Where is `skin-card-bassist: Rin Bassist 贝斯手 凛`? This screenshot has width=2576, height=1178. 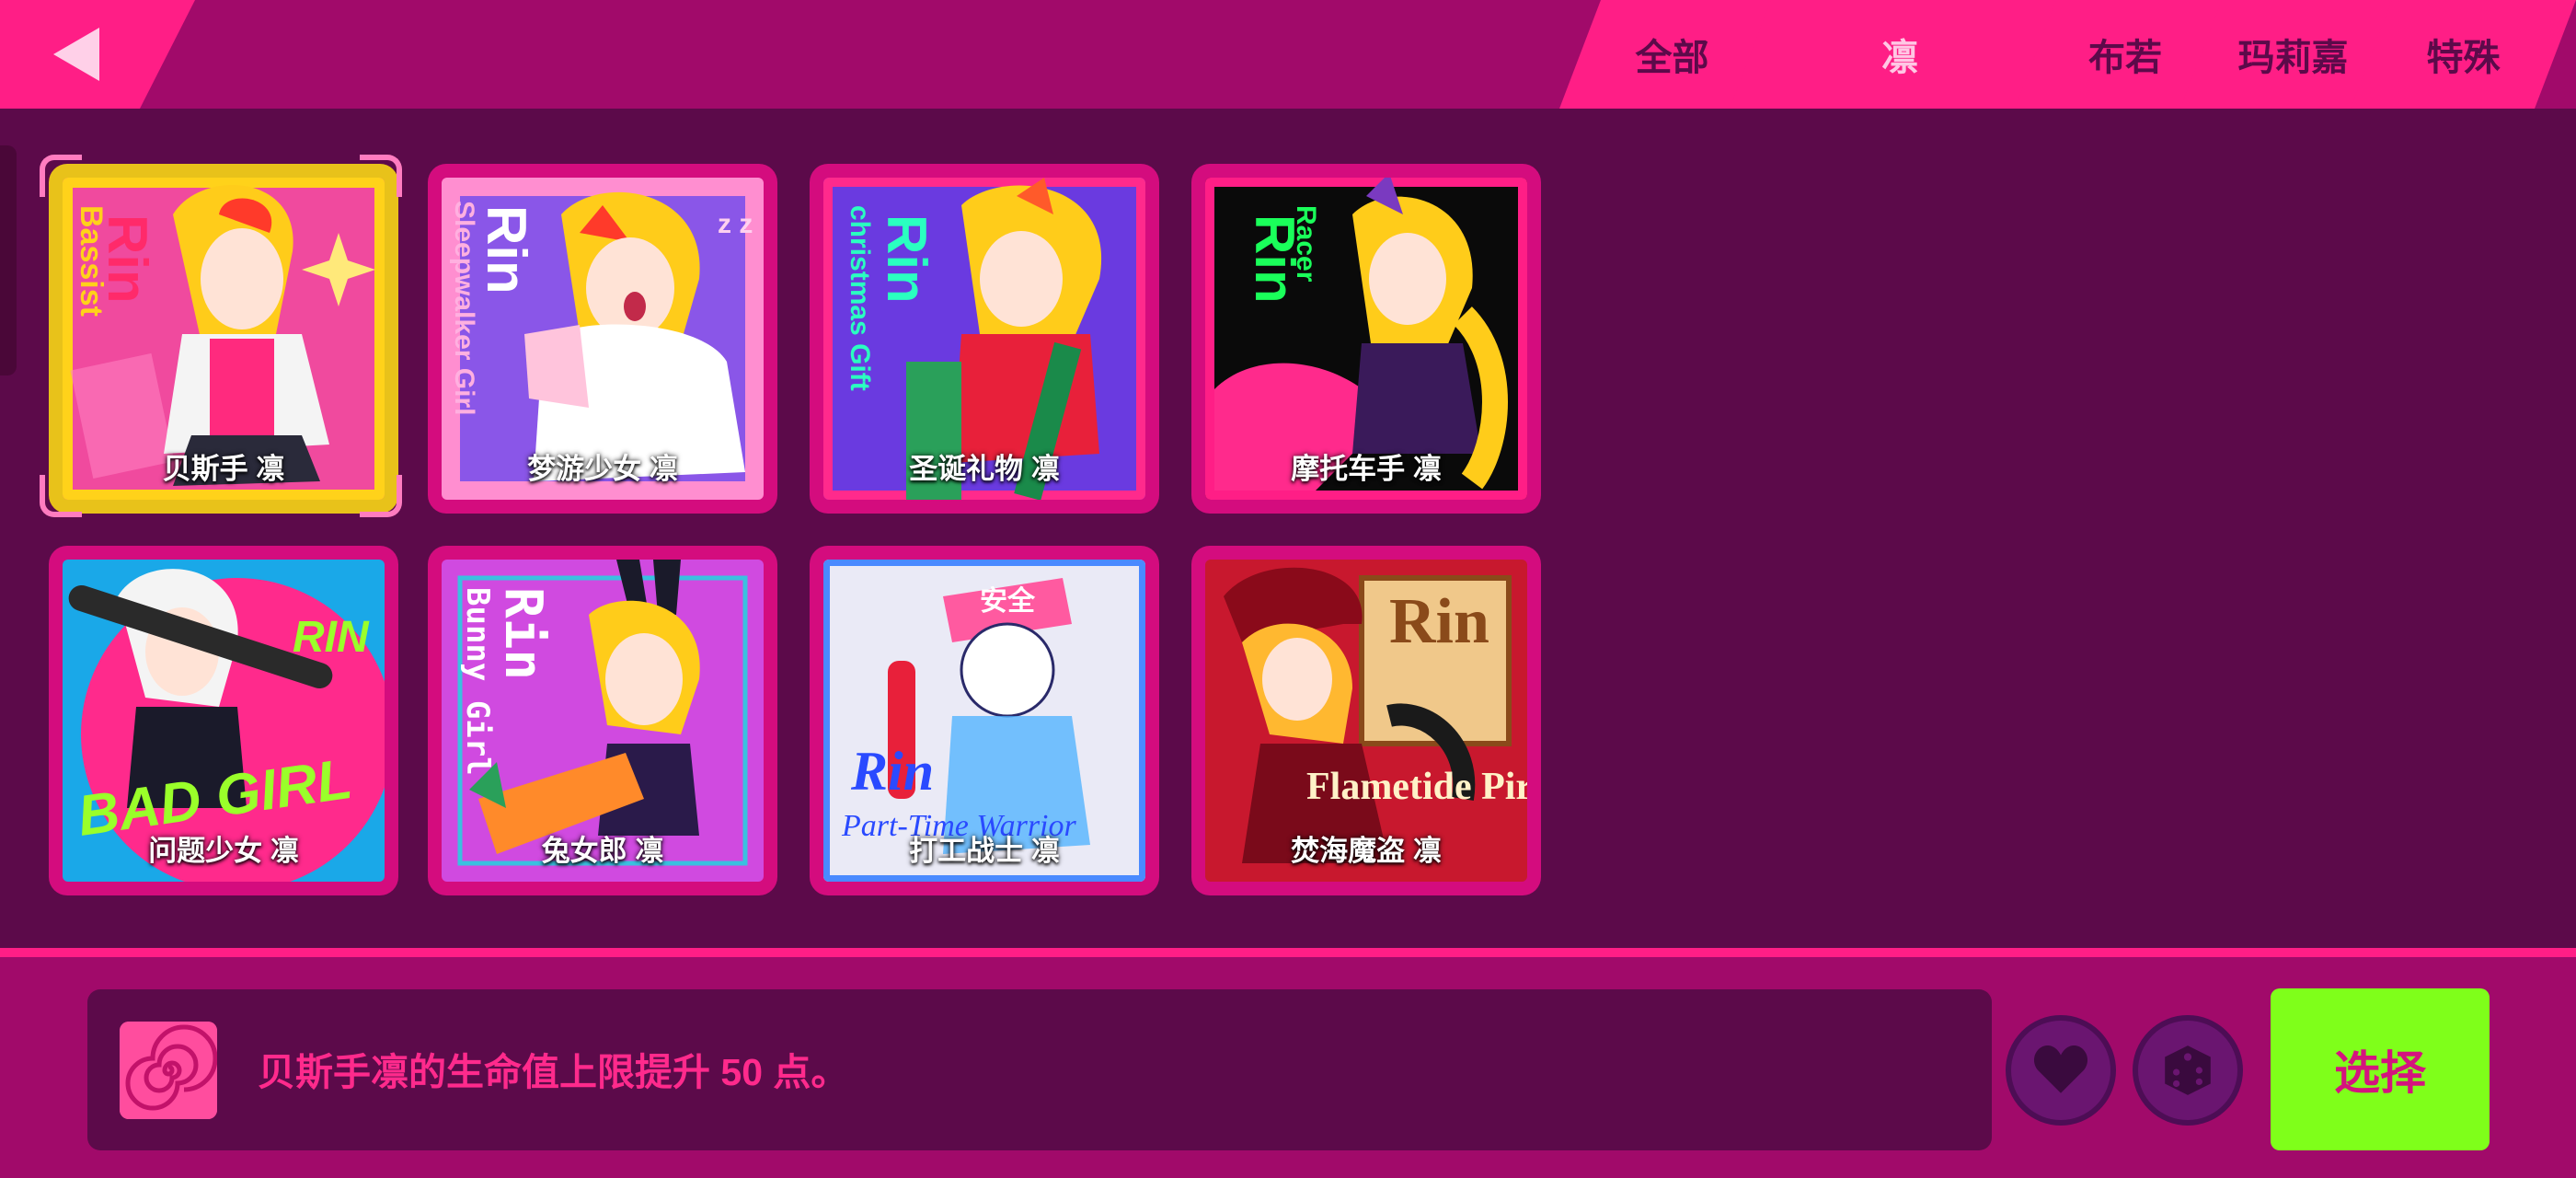 skin-card-bassist: Rin Bassist 贝斯手 凛 is located at coordinates (223, 339).